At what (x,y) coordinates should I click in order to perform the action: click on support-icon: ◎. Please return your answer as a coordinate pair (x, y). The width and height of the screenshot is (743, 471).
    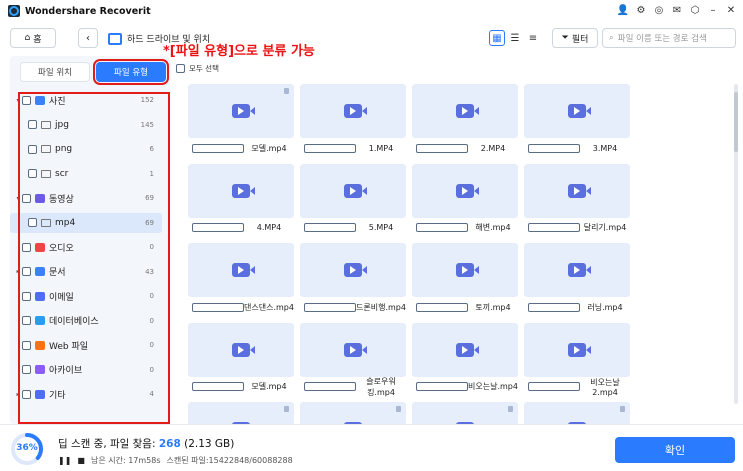
    Looking at the image, I should click on (659, 10).